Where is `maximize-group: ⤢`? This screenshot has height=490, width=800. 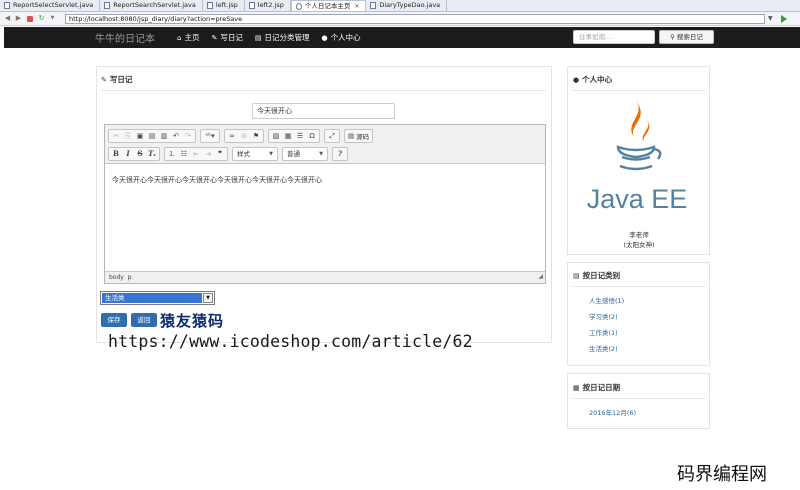 maximize-group: ⤢ is located at coordinates (332, 136).